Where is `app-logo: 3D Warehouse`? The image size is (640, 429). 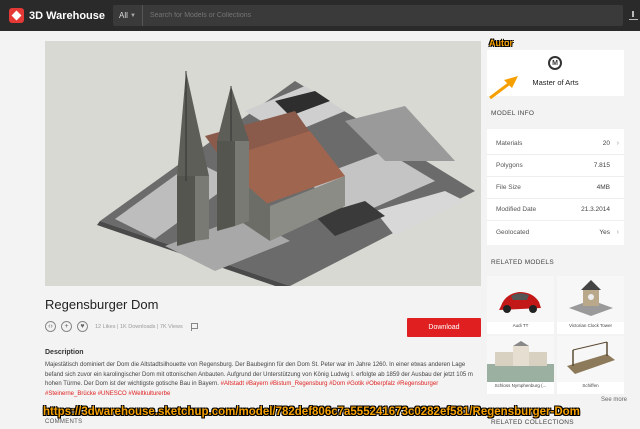 app-logo: 3D Warehouse is located at coordinates (57, 15).